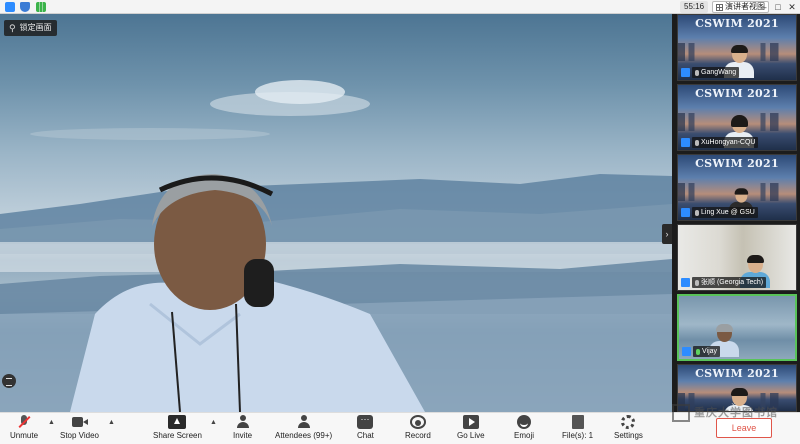 The height and width of the screenshot is (444, 800). Describe the element at coordinates (578, 435) in the screenshot. I see `files-label: File(s): 1` at that location.